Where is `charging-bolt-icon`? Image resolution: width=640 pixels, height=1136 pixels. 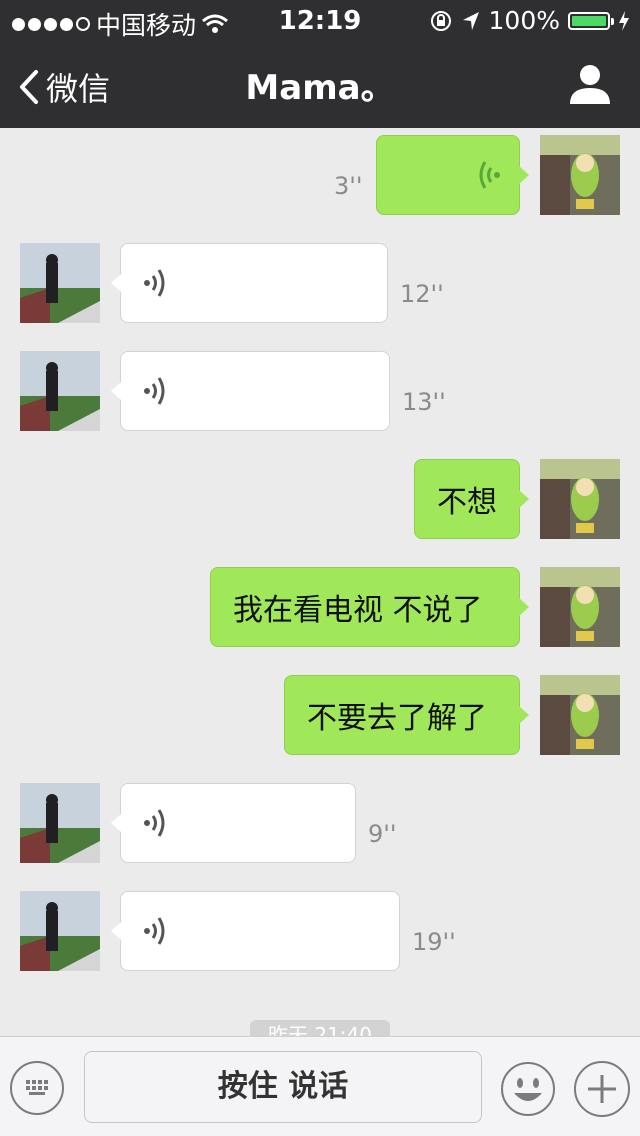
charging-bolt-icon is located at coordinates (624, 20).